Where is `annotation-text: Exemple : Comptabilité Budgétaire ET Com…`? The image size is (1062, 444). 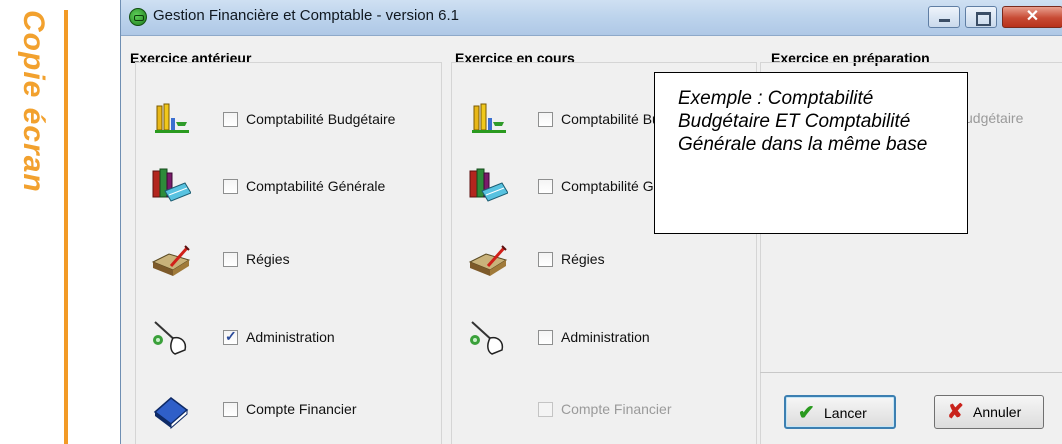
annotation-text: Exemple : Comptabilité Budgétaire ET Com… is located at coordinates (803, 121).